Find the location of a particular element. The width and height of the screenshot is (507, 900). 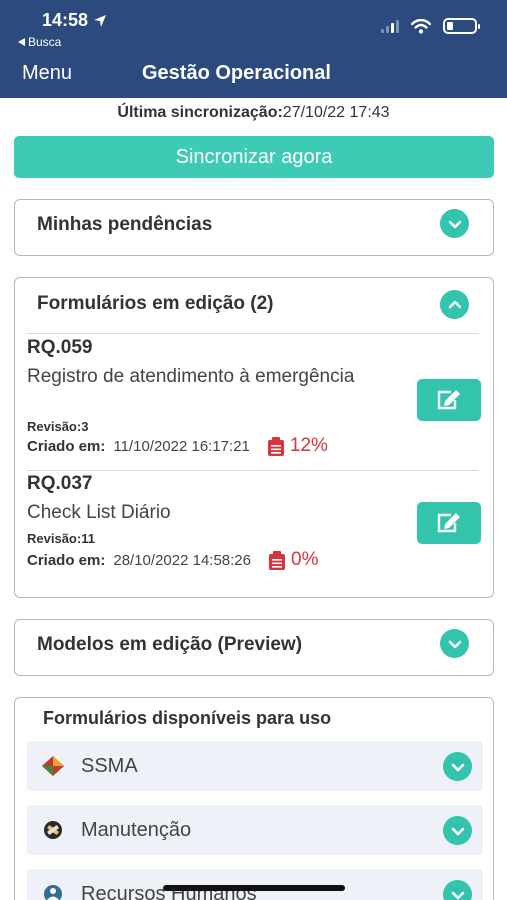

form-progress: 12% is located at coordinates (297, 446).